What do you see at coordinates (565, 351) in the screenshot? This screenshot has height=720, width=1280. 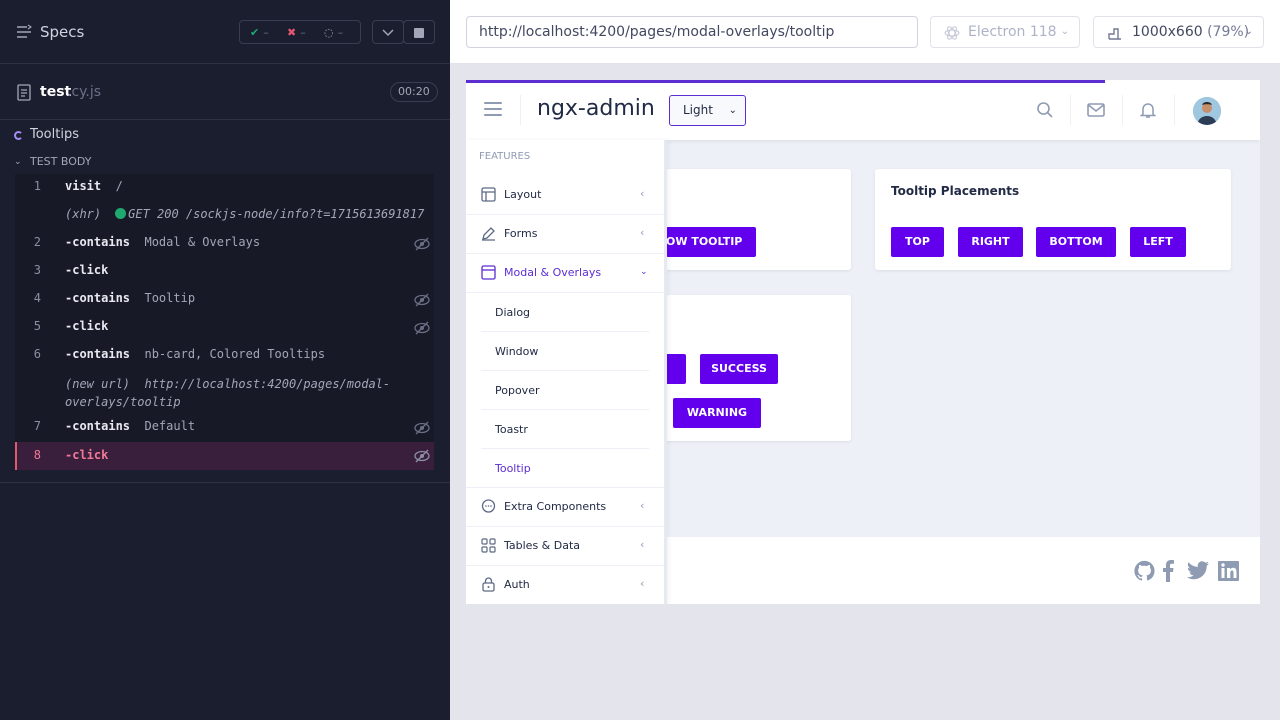 I see `sidebar-subitem-window: Window` at bounding box center [565, 351].